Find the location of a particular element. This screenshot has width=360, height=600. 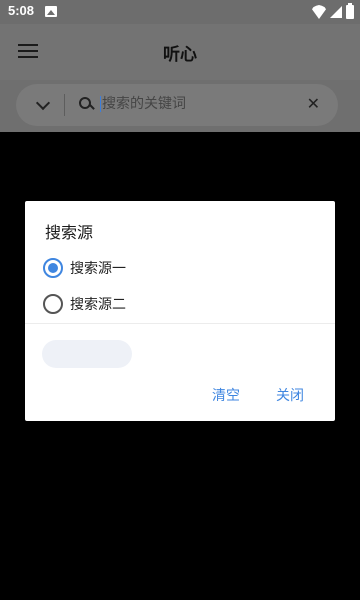

search-icon is located at coordinates (85, 103).